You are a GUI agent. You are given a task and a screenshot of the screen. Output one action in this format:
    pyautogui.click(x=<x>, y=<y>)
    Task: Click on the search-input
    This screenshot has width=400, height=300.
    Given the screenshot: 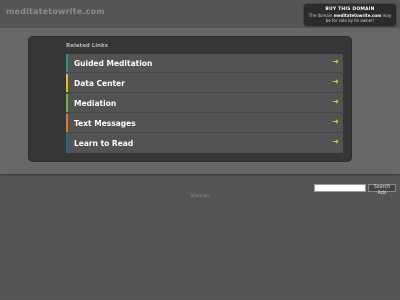 What is the action you would take?
    pyautogui.click(x=340, y=188)
    